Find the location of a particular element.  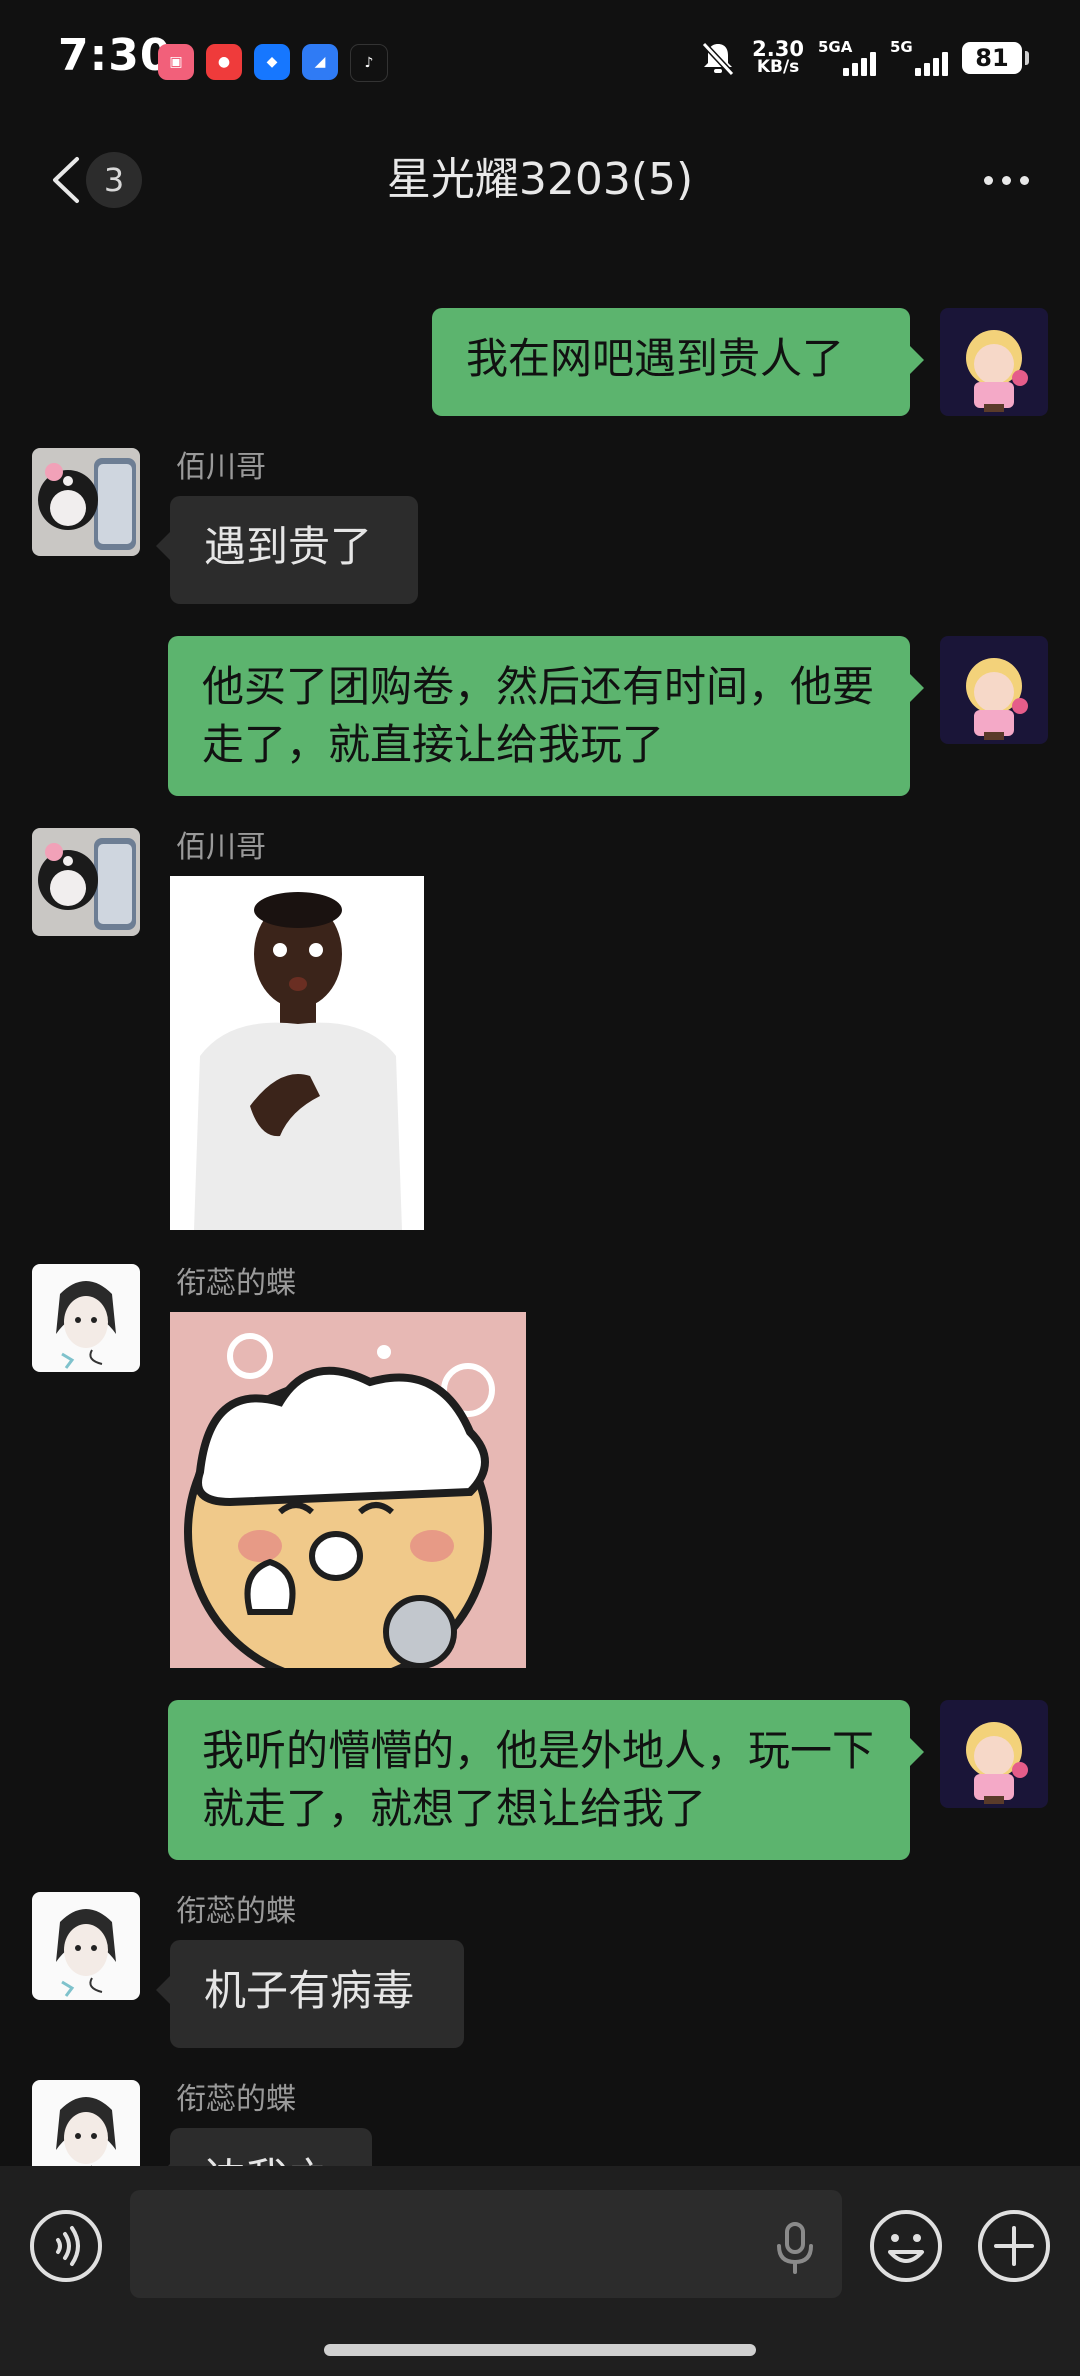

message-bubble: 他买了团购卷，然后还有时间，他要走了，就直接让给我玩了 is located at coordinates (546, 716).